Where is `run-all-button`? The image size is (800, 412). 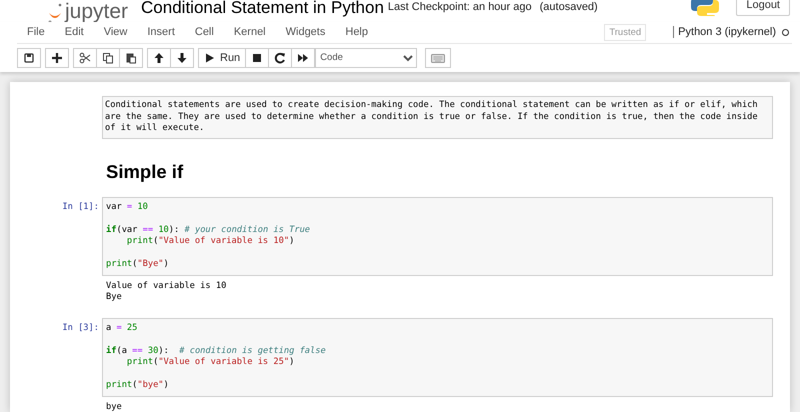
run-all-button is located at coordinates (303, 58).